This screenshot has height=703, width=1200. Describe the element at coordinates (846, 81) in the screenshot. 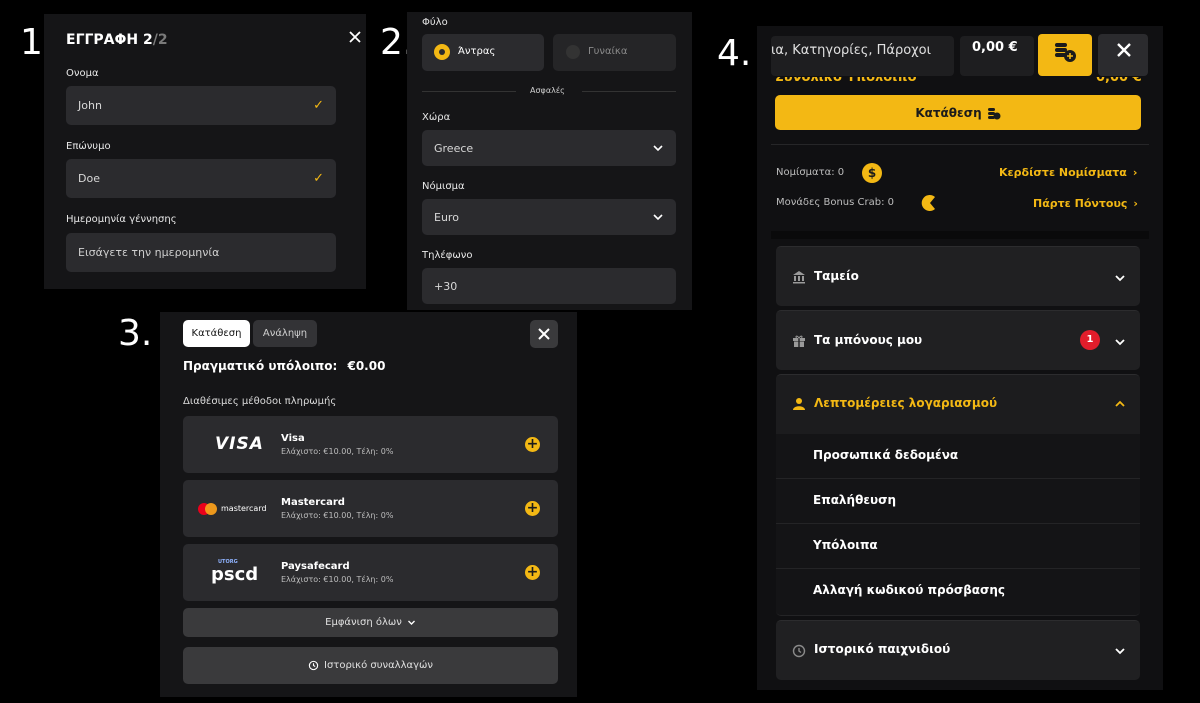

I see `total-balance-label: Συνολικό Υπόλοιπο` at that location.